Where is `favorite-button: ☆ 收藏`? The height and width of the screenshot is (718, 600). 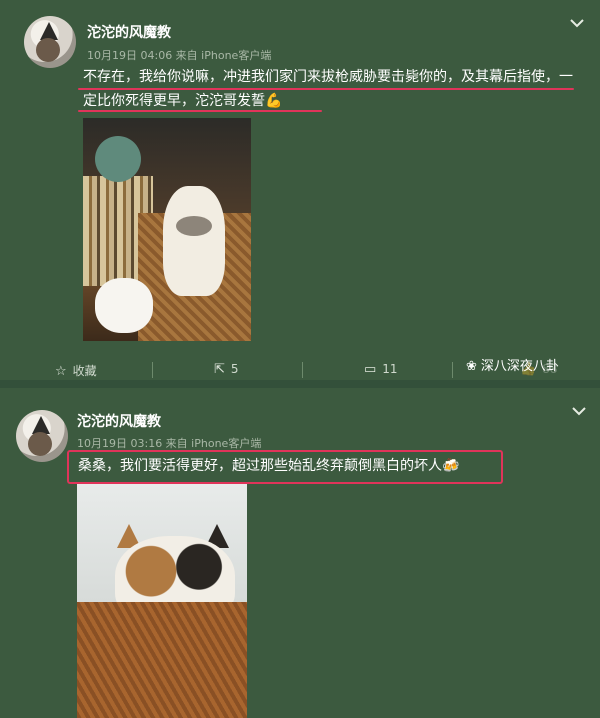 favorite-button: ☆ 收藏 is located at coordinates (76, 370).